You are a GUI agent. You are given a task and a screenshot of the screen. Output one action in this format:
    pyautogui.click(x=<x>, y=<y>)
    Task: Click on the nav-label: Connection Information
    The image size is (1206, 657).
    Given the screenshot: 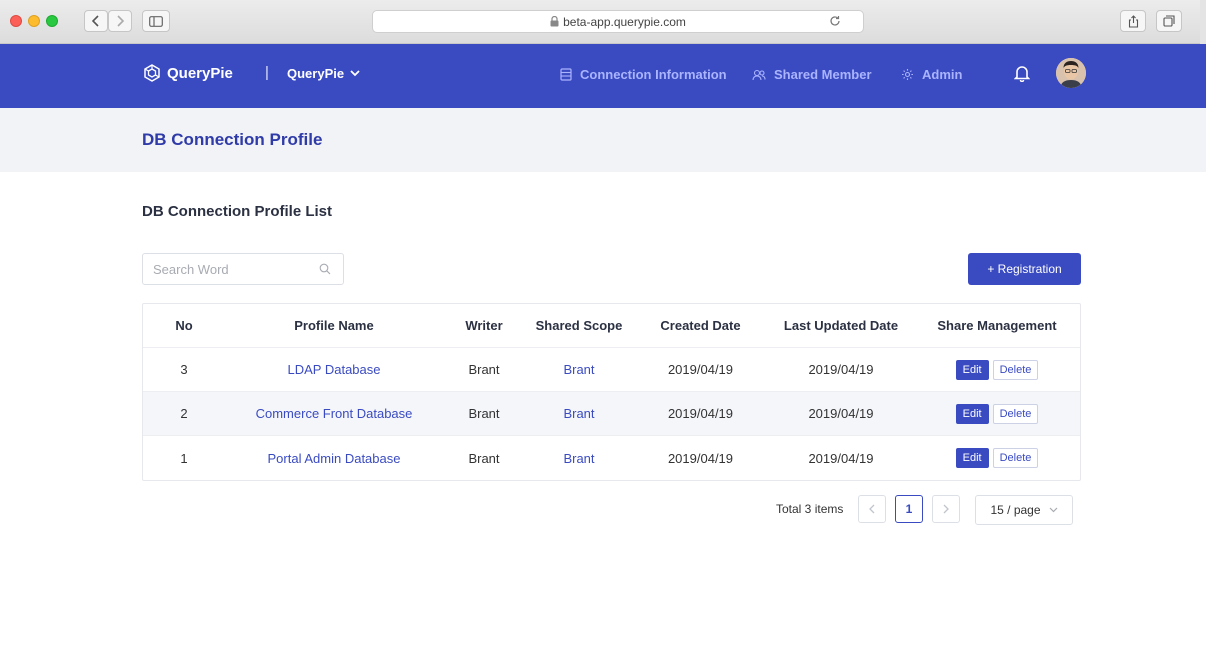 What is the action you would take?
    pyautogui.click(x=653, y=74)
    